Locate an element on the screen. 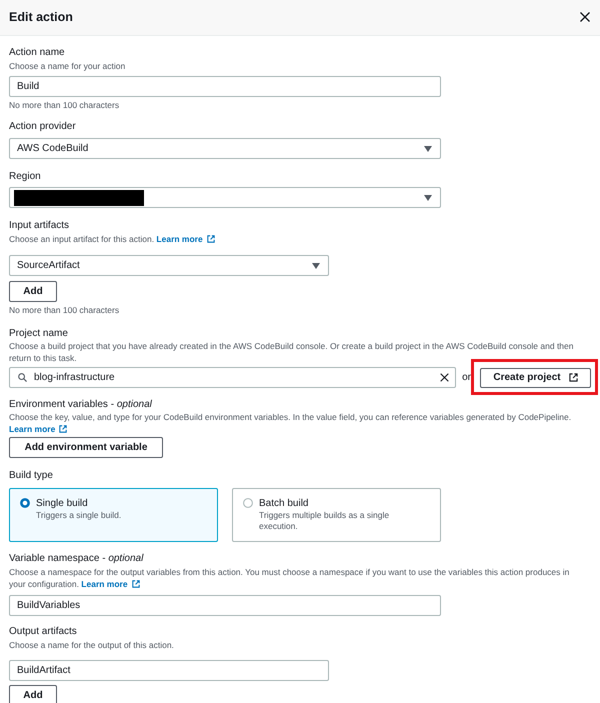 The image size is (600, 703). option-title: Batch build is located at coordinates (284, 503).